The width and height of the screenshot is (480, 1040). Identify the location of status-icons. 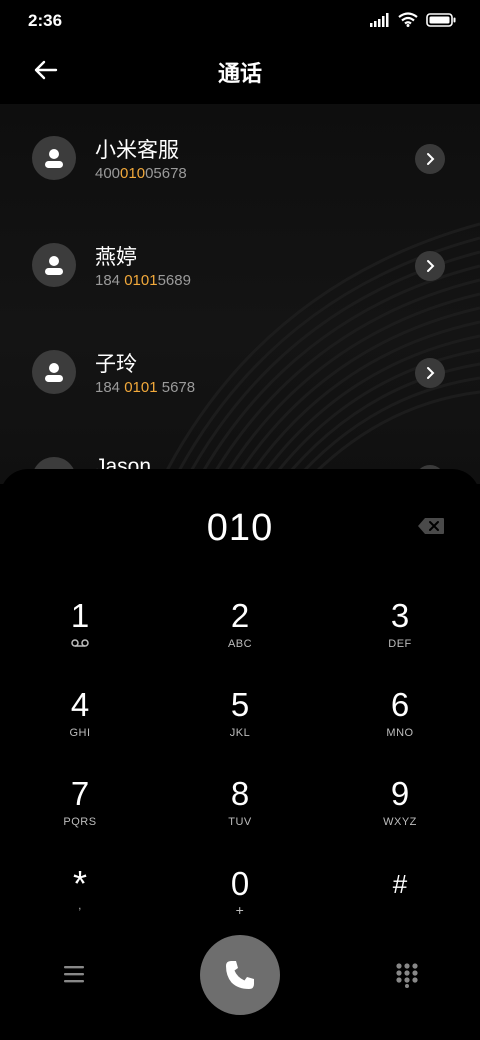
(413, 19).